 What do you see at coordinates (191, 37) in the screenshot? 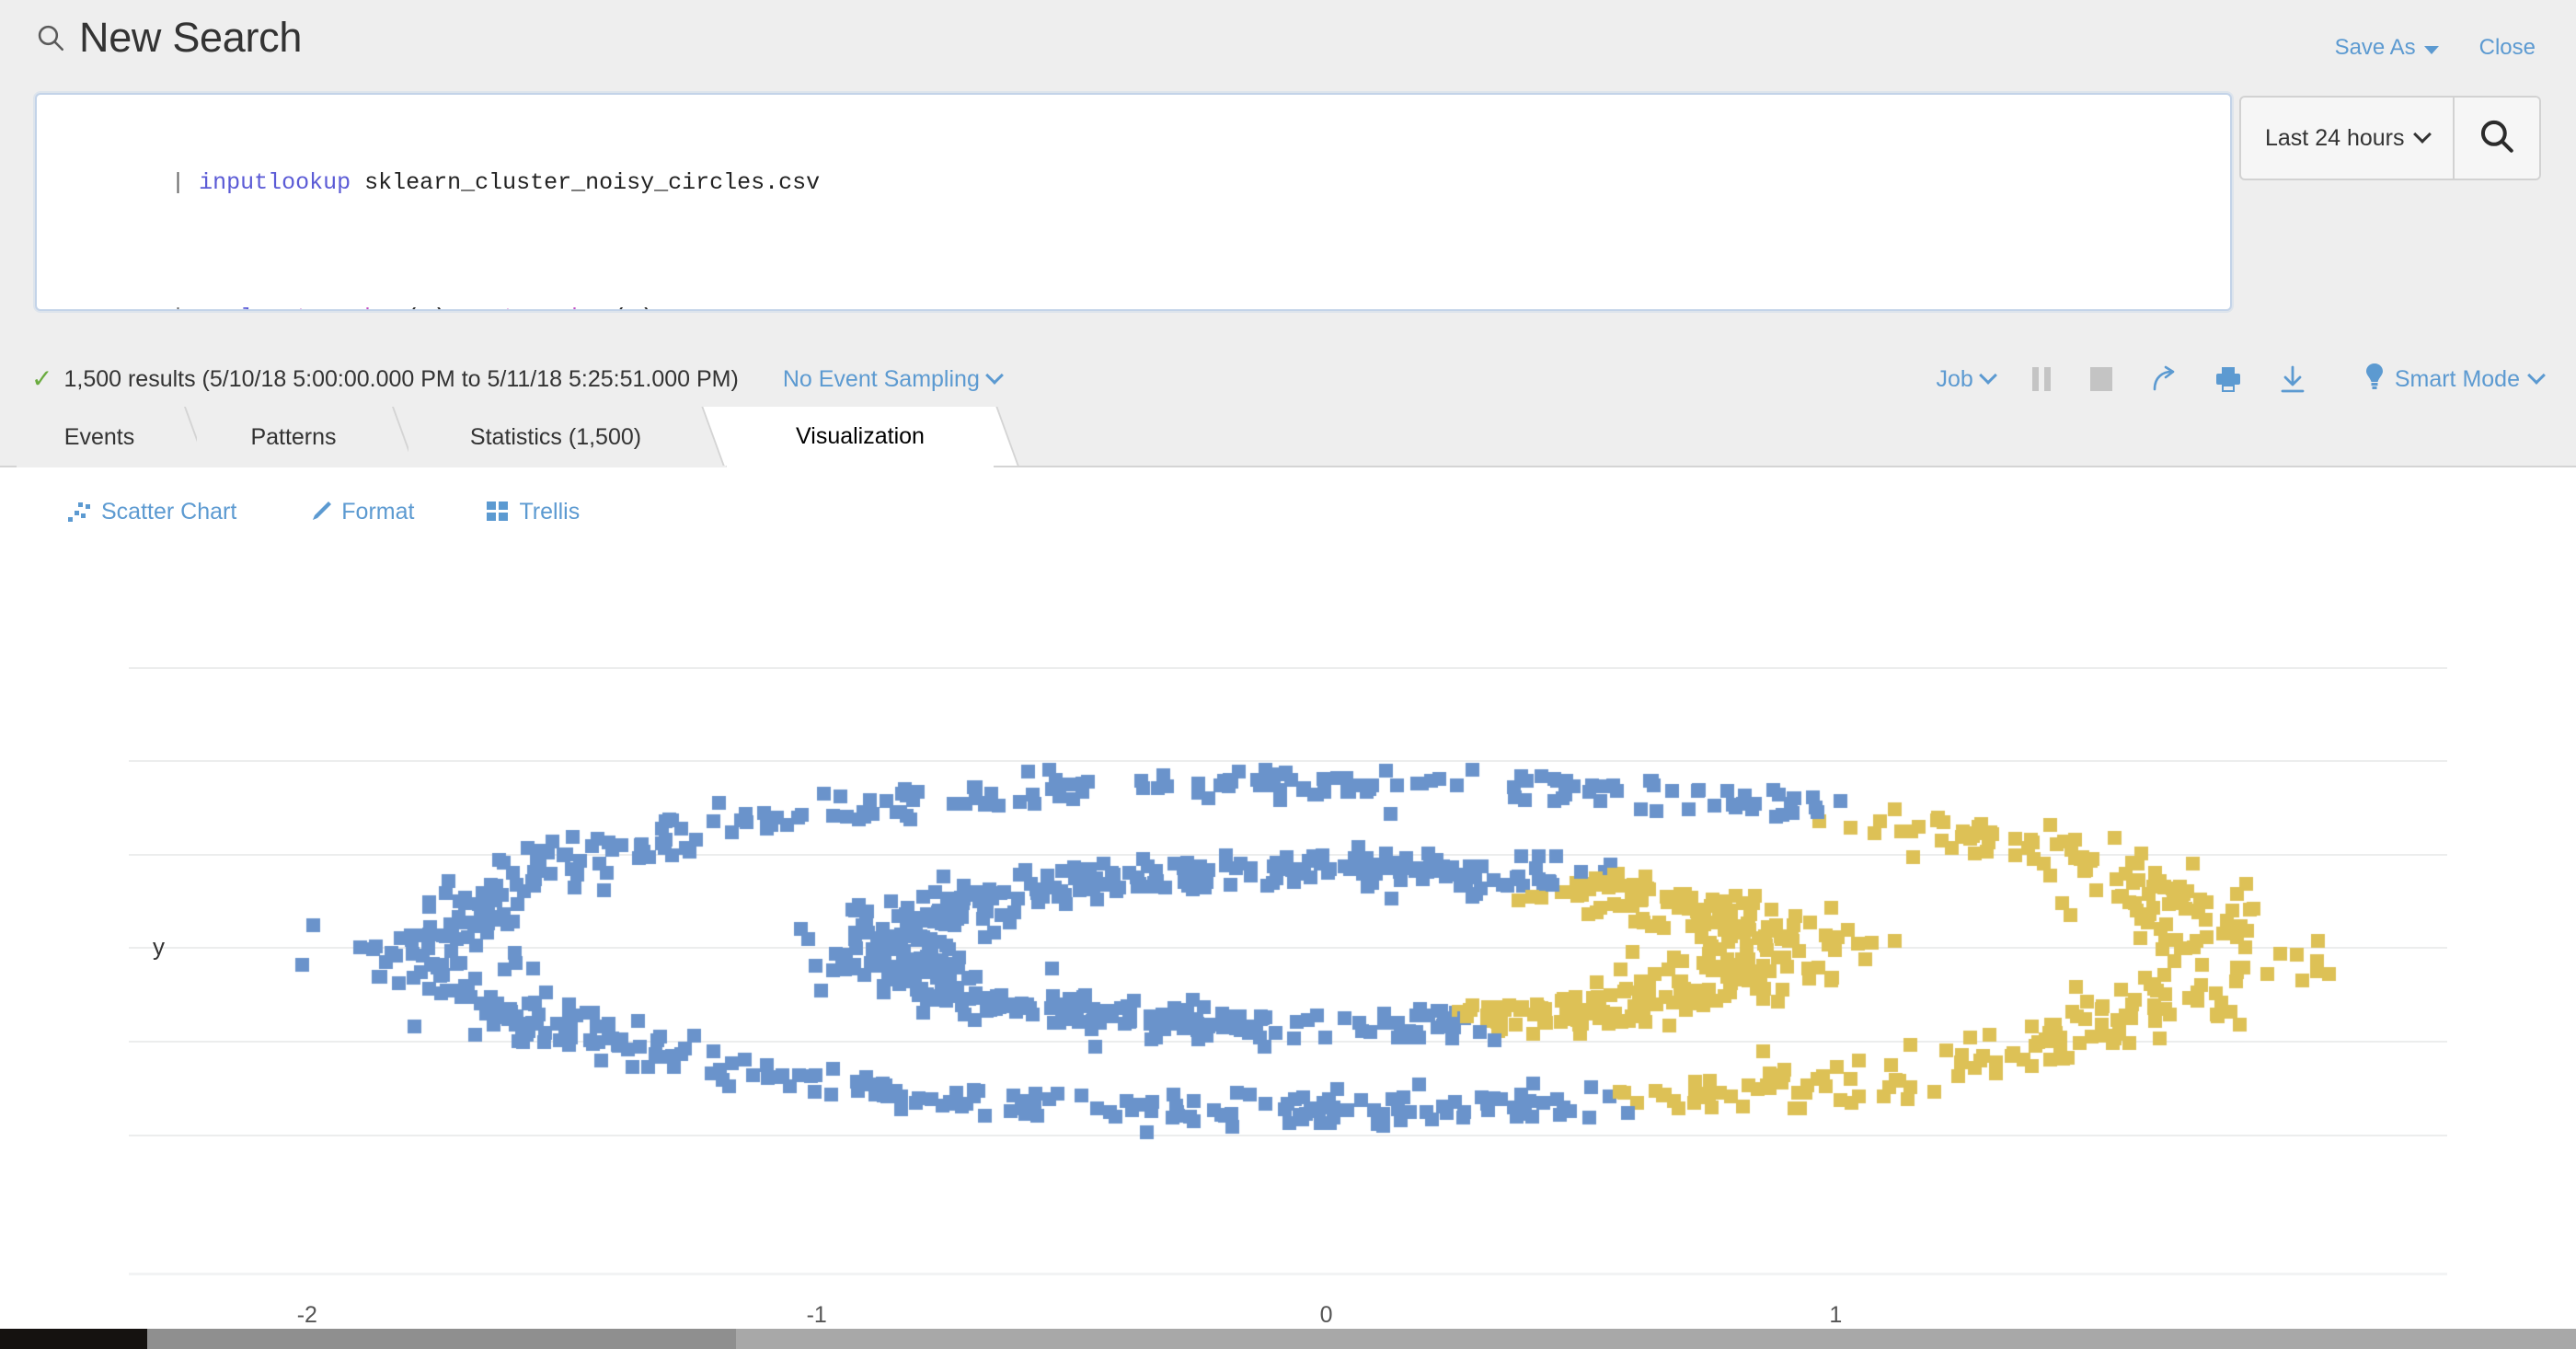
I see `page-title: New Search` at bounding box center [191, 37].